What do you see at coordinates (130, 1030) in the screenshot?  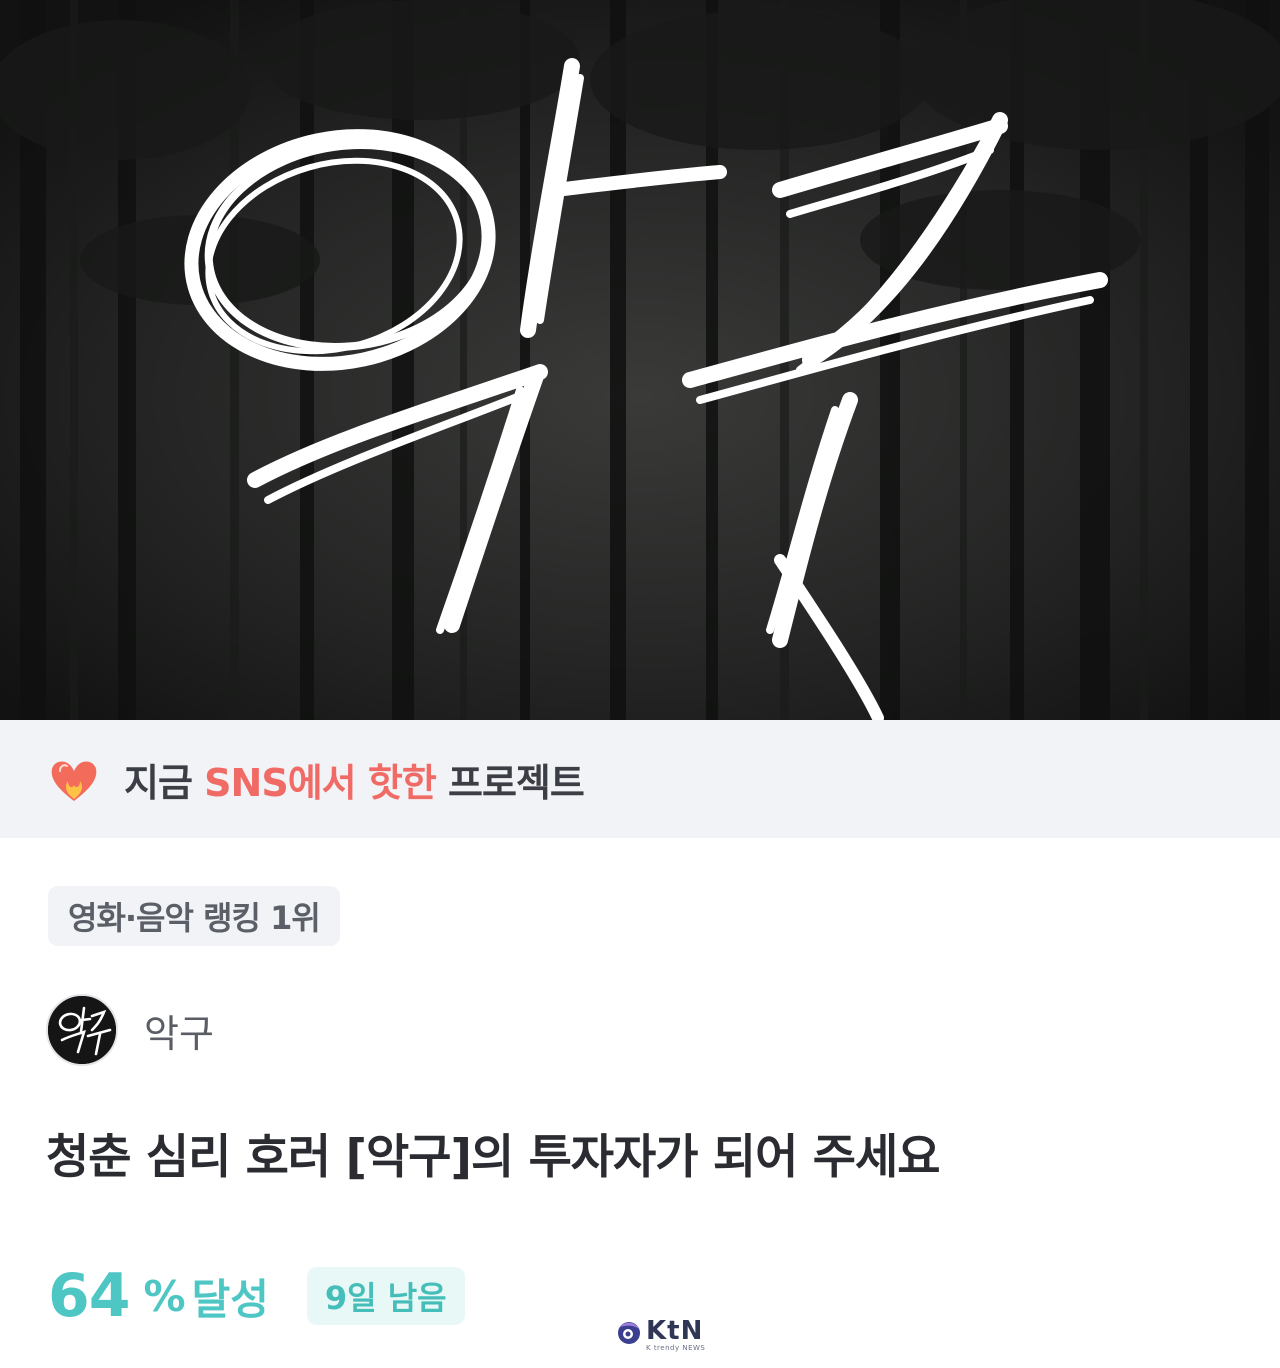 I see `creator-row: 악구` at bounding box center [130, 1030].